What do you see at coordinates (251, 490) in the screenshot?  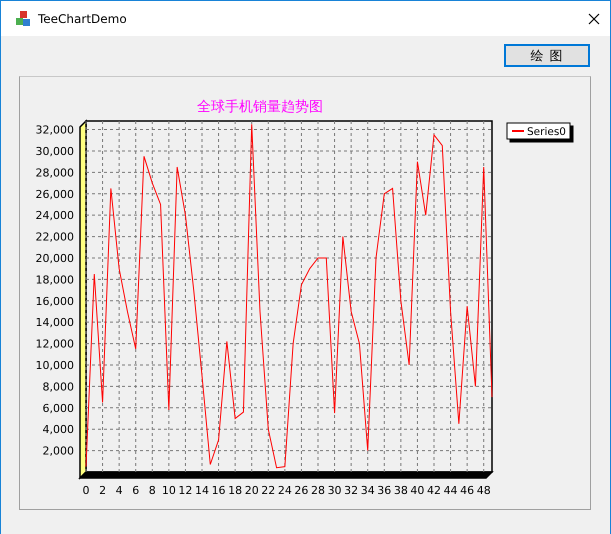 I see `x-axis-label: 20` at bounding box center [251, 490].